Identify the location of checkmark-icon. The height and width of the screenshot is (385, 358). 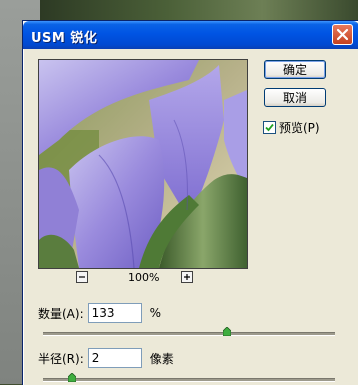
(269, 127).